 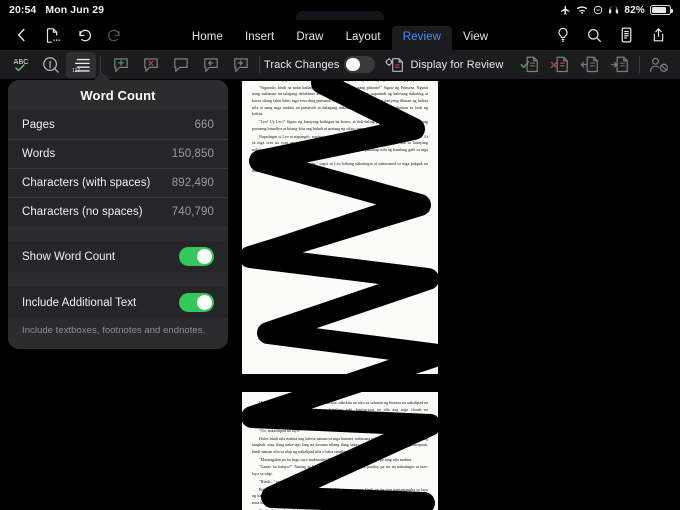 What do you see at coordinates (565, 10) in the screenshot?
I see `airplane-mode-icon` at bounding box center [565, 10].